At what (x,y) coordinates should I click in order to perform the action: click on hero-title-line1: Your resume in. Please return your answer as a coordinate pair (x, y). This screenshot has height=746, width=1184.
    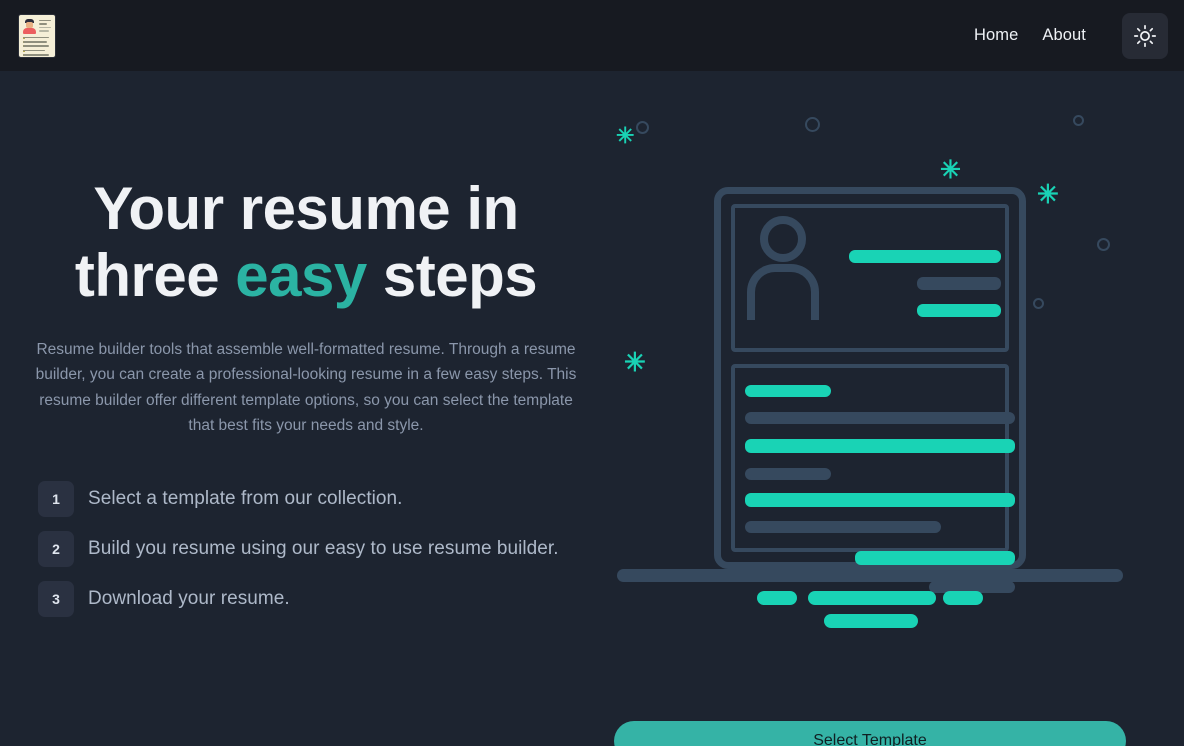
    Looking at the image, I should click on (306, 208).